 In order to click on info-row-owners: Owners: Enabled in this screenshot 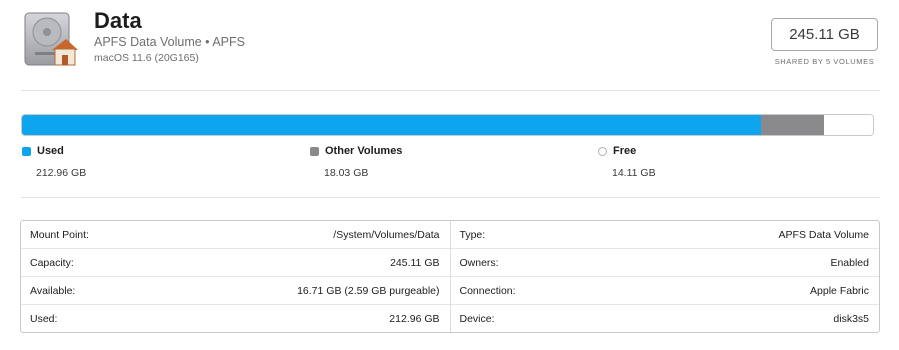, I will do `click(664, 263)`.